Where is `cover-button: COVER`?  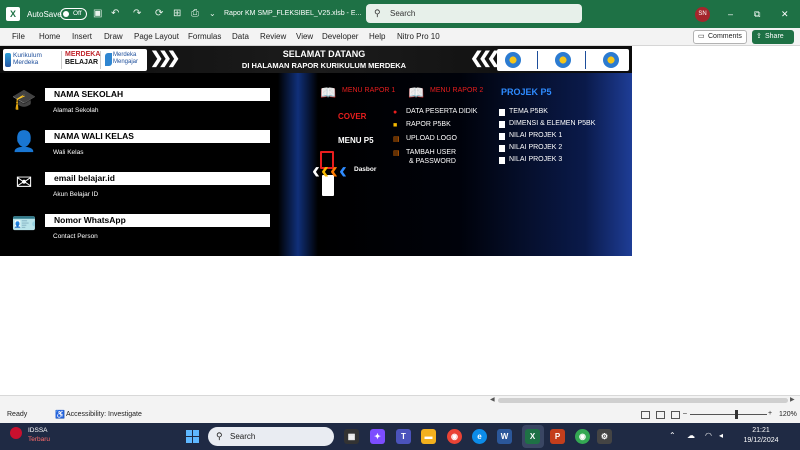
cover-button: COVER is located at coordinates (352, 116).